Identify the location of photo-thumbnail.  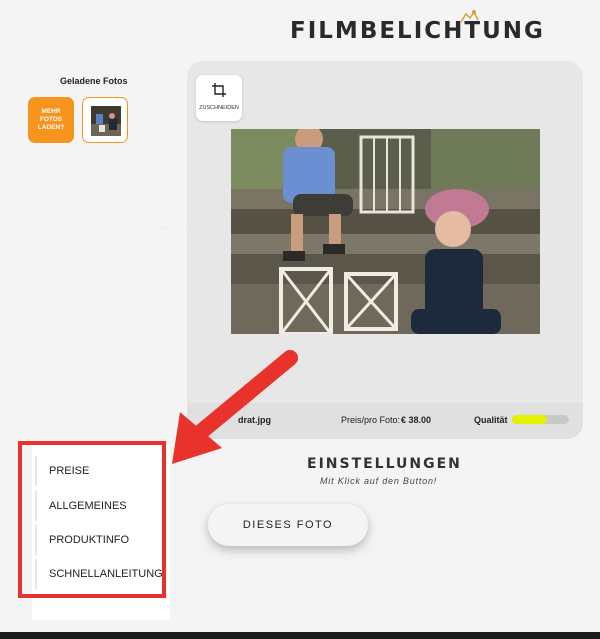
(105, 120).